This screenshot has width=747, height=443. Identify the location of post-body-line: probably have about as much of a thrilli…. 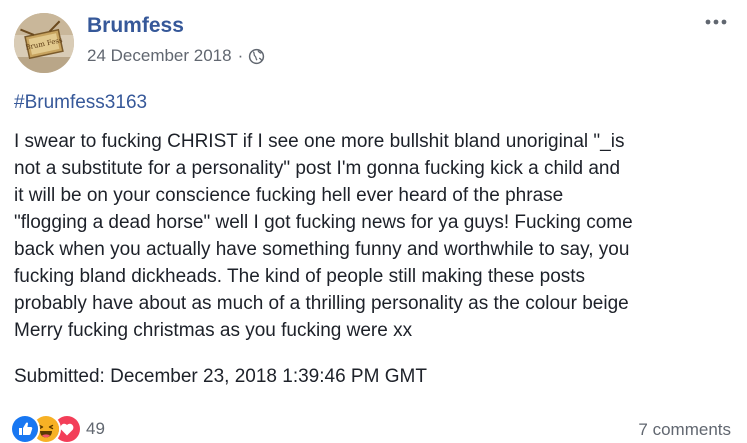
(321, 303).